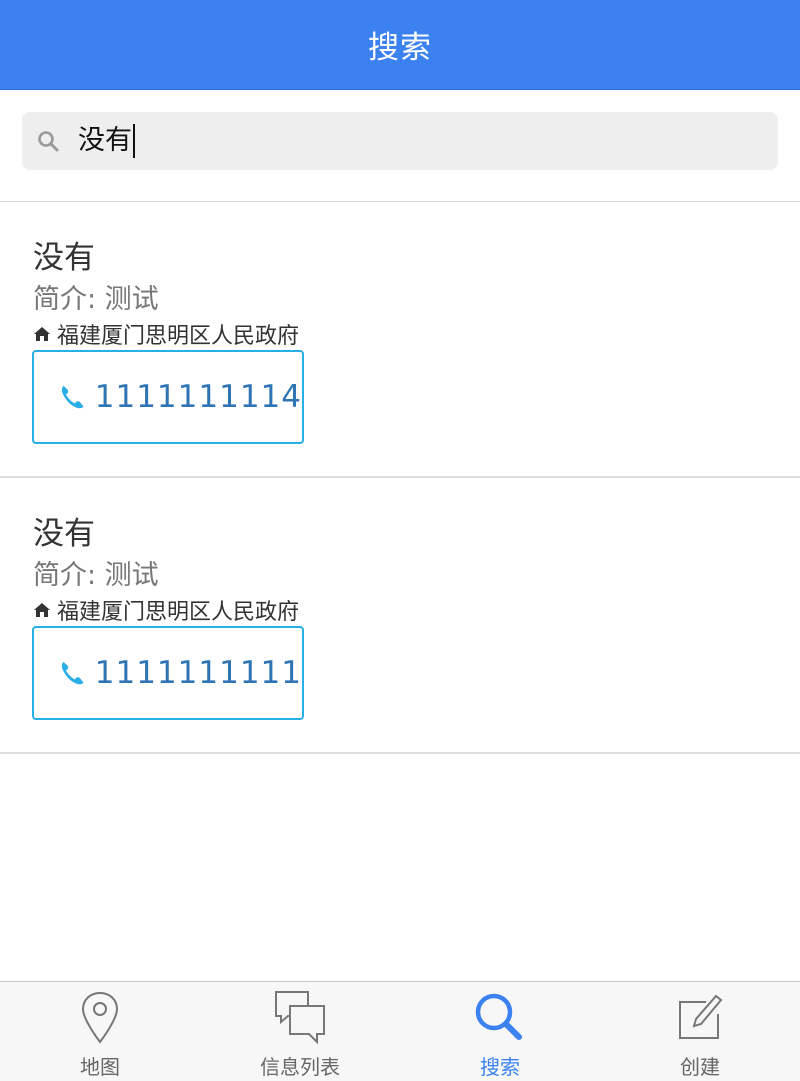 The width and height of the screenshot is (800, 1081). Describe the element at coordinates (106, 141) in the screenshot. I see `search-query-text: 没有` at that location.